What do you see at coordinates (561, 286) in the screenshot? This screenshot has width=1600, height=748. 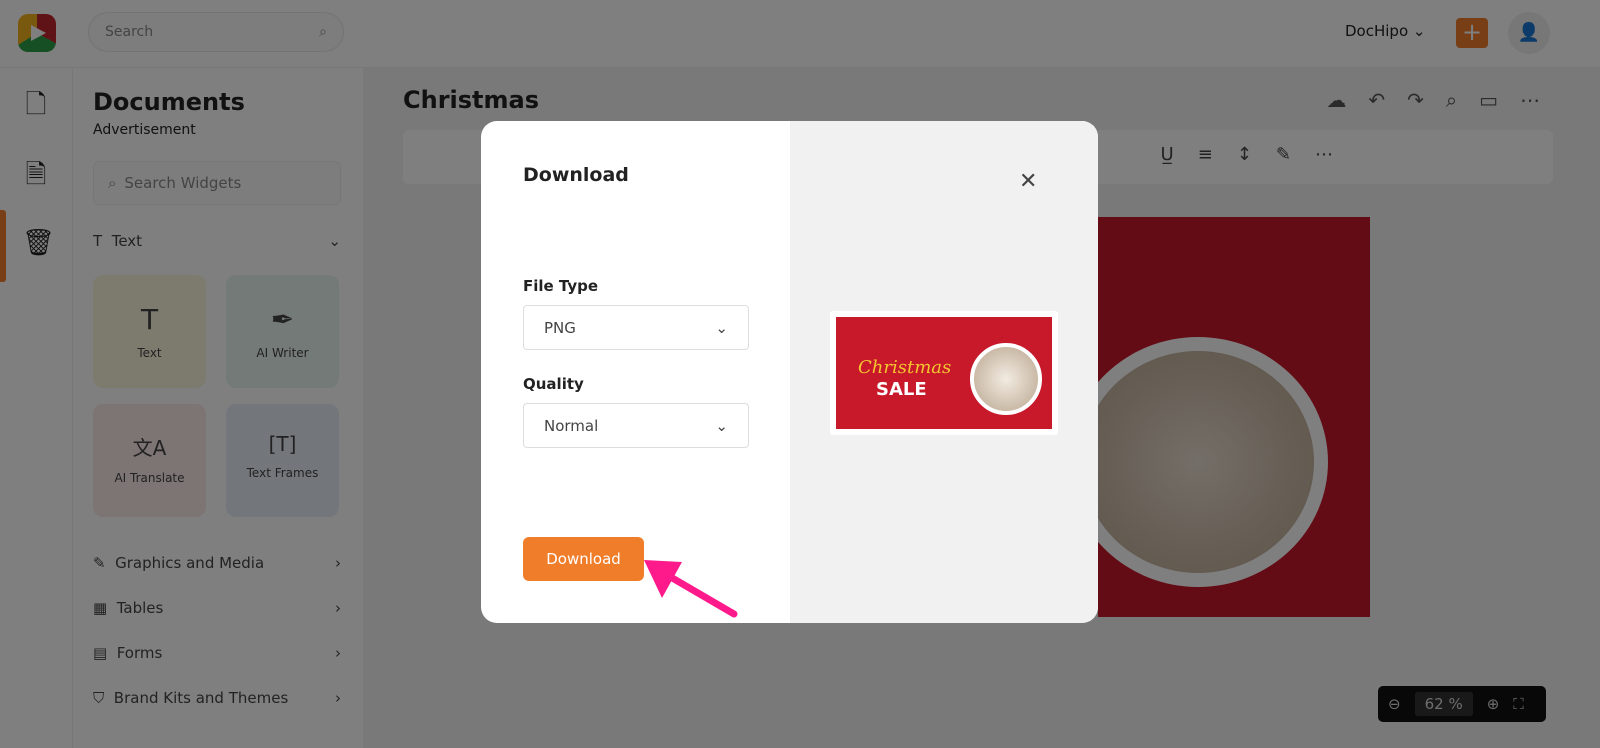 I see `file-type-label: File Type` at bounding box center [561, 286].